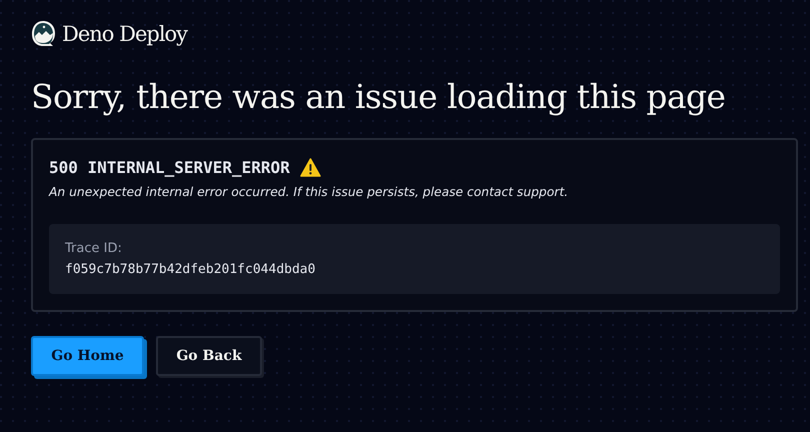  I want to click on trace-id: f059c7b78b77b42dfeb201fc044dbda0, so click(190, 269).